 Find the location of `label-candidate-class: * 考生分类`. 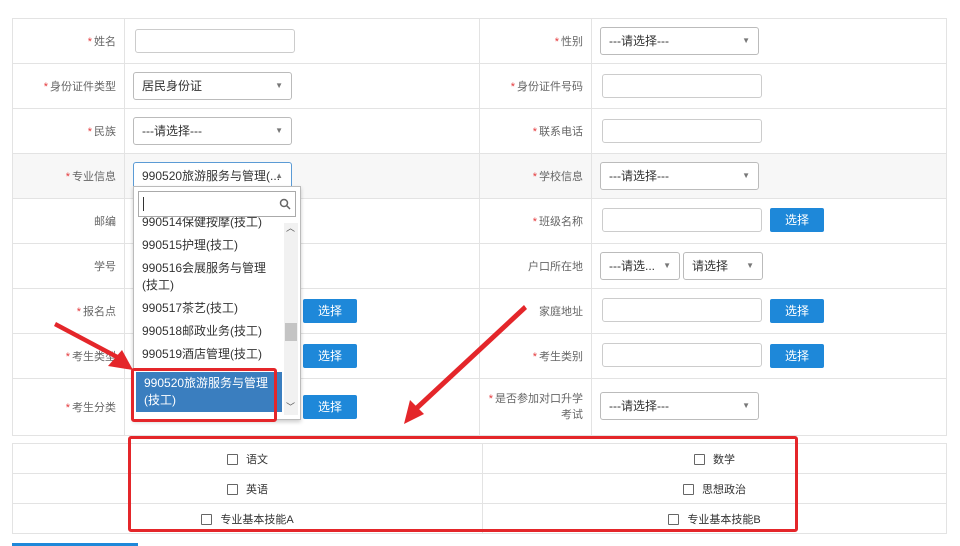

label-candidate-class: * 考生分类 is located at coordinates (68, 407).